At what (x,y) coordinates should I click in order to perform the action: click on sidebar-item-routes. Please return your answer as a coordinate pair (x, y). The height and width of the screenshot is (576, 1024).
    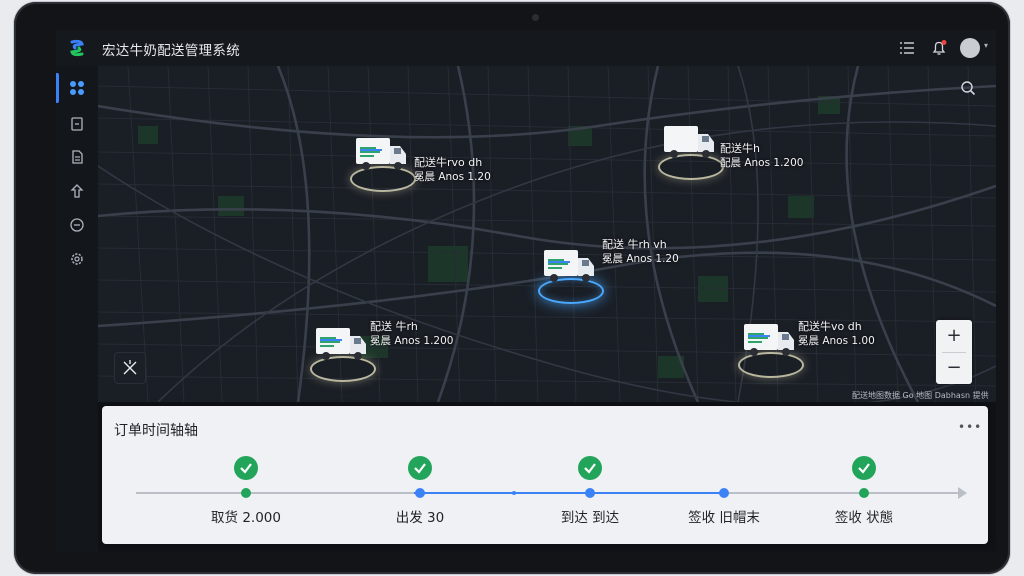
    Looking at the image, I should click on (77, 191).